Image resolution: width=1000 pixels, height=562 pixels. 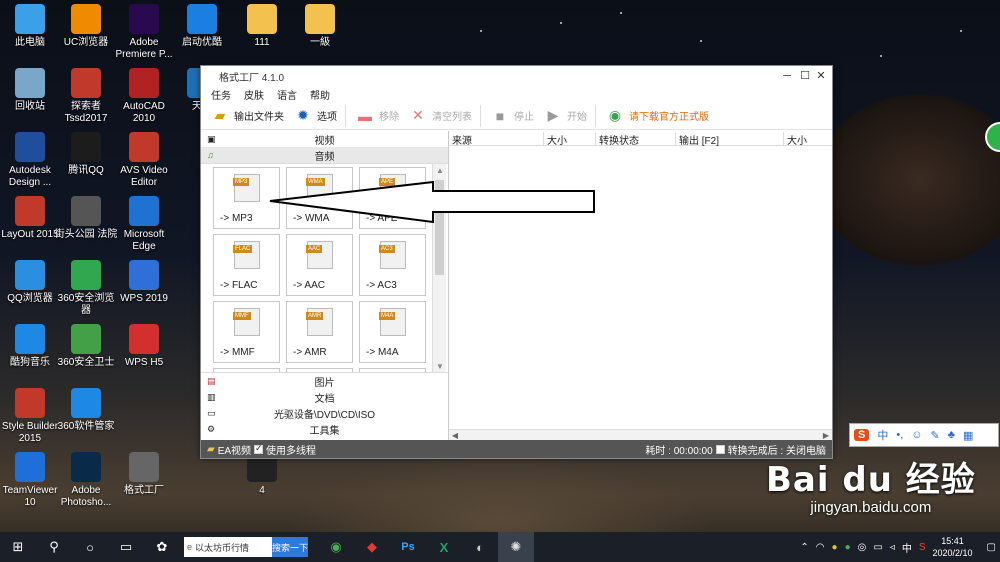 What do you see at coordinates (900, 547) in the screenshot?
I see `system-tray: ⌃ ◠ ● ● ◎ ▭ ◃ 中 S 15:41 2020/2/10 ▢` at bounding box center [900, 547].